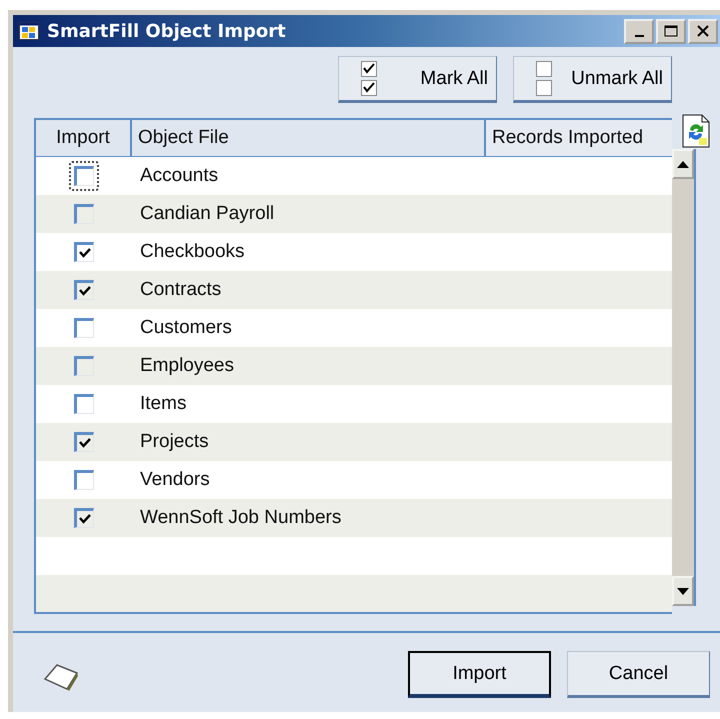  What do you see at coordinates (240, 518) in the screenshot?
I see `table-cell-text: WennSoft Job Numbers` at bounding box center [240, 518].